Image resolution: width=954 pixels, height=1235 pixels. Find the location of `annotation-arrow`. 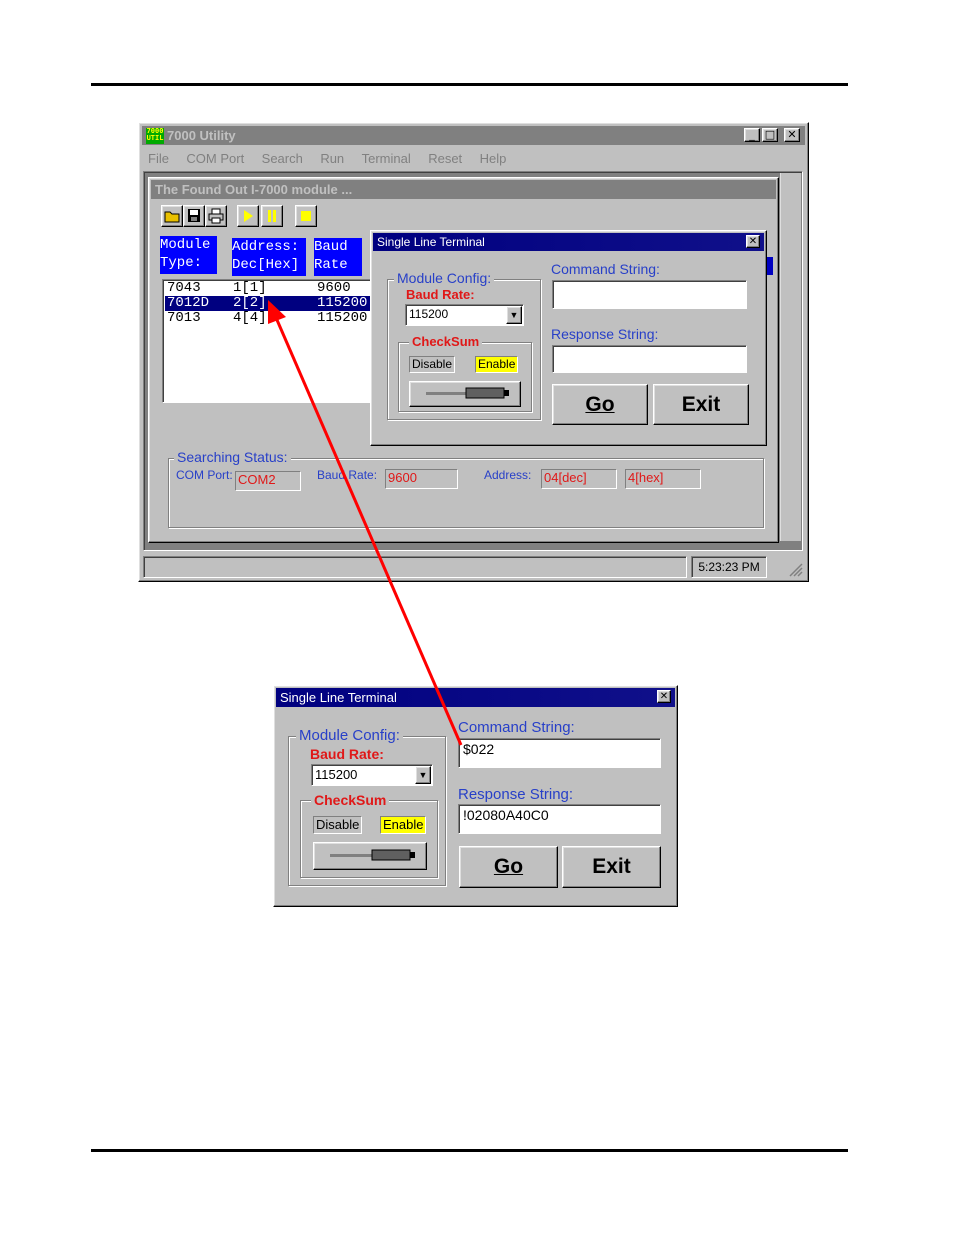

annotation-arrow is located at coordinates (365, 523).